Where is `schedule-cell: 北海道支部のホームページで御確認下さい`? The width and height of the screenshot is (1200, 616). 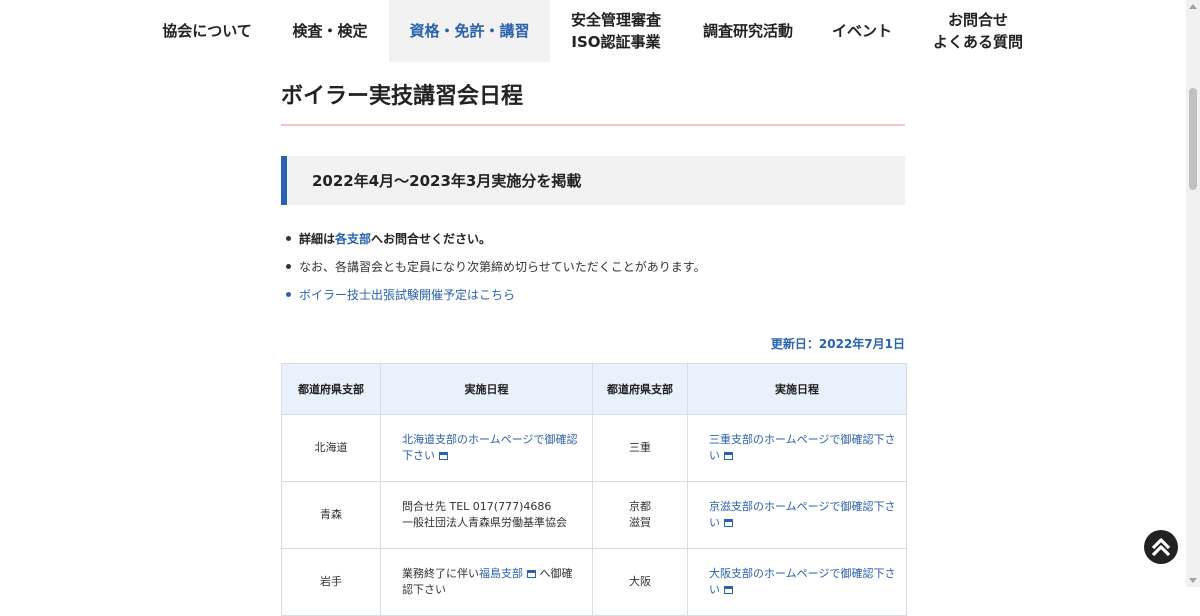
schedule-cell: 北海道支部のホームページで御確認下さい is located at coordinates (486, 448).